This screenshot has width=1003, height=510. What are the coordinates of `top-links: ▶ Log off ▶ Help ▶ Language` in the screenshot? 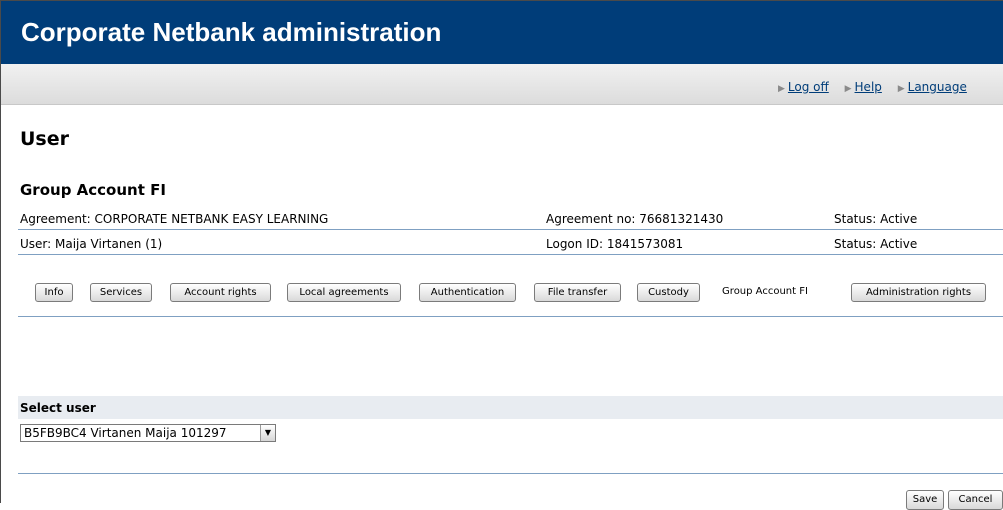 It's located at (878, 87).